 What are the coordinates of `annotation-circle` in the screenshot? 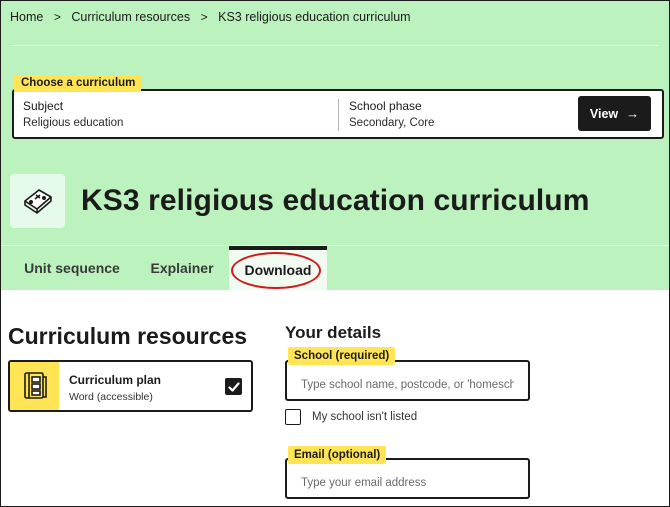 It's located at (276, 270).